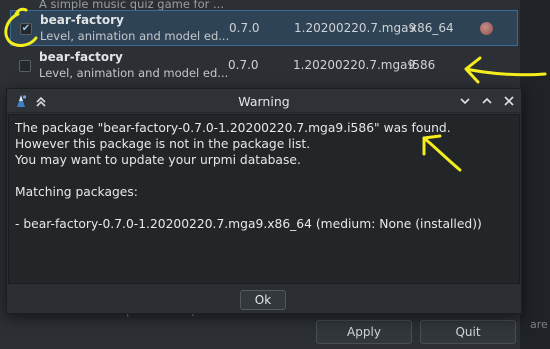 This screenshot has width=550, height=349. I want to click on message-line: Matching packages:, so click(76, 192).